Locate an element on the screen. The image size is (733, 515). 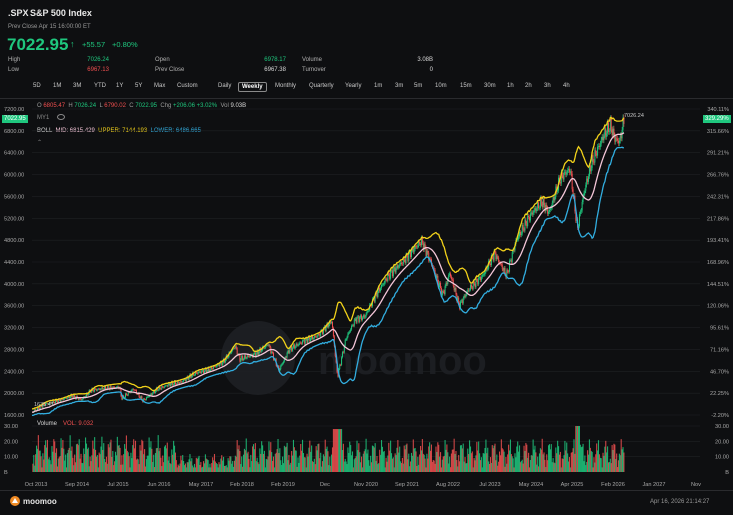
volume-title: Volume is located at coordinates (47, 424).